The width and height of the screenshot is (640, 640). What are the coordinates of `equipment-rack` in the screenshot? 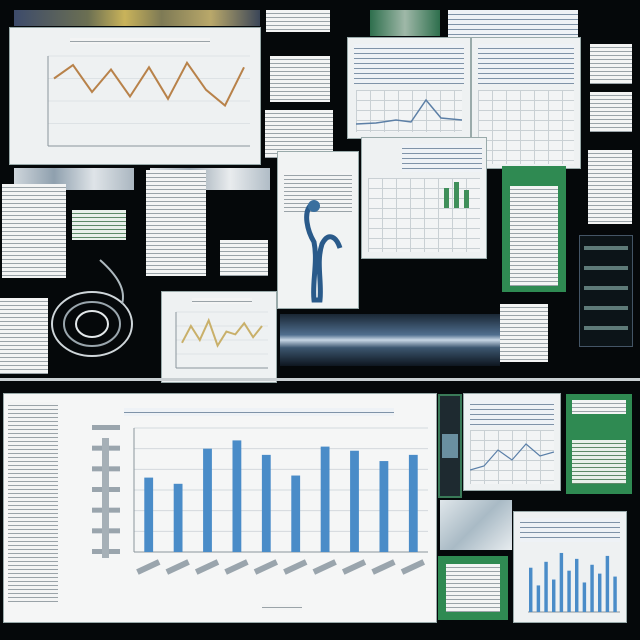 It's located at (606, 291).